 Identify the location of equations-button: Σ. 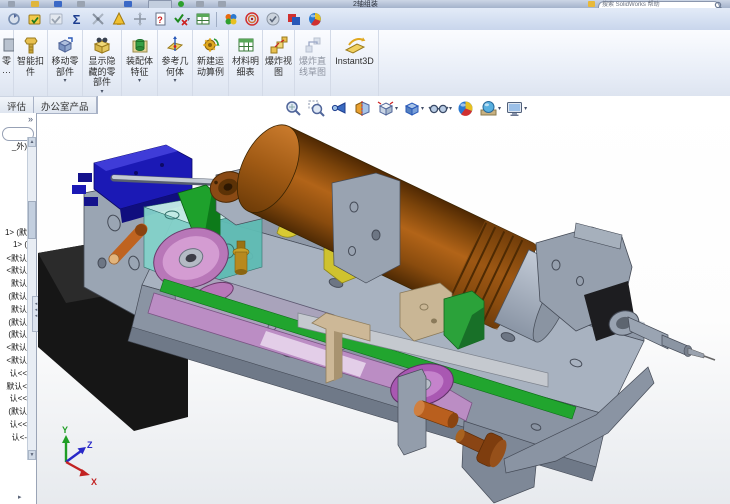
(76, 19).